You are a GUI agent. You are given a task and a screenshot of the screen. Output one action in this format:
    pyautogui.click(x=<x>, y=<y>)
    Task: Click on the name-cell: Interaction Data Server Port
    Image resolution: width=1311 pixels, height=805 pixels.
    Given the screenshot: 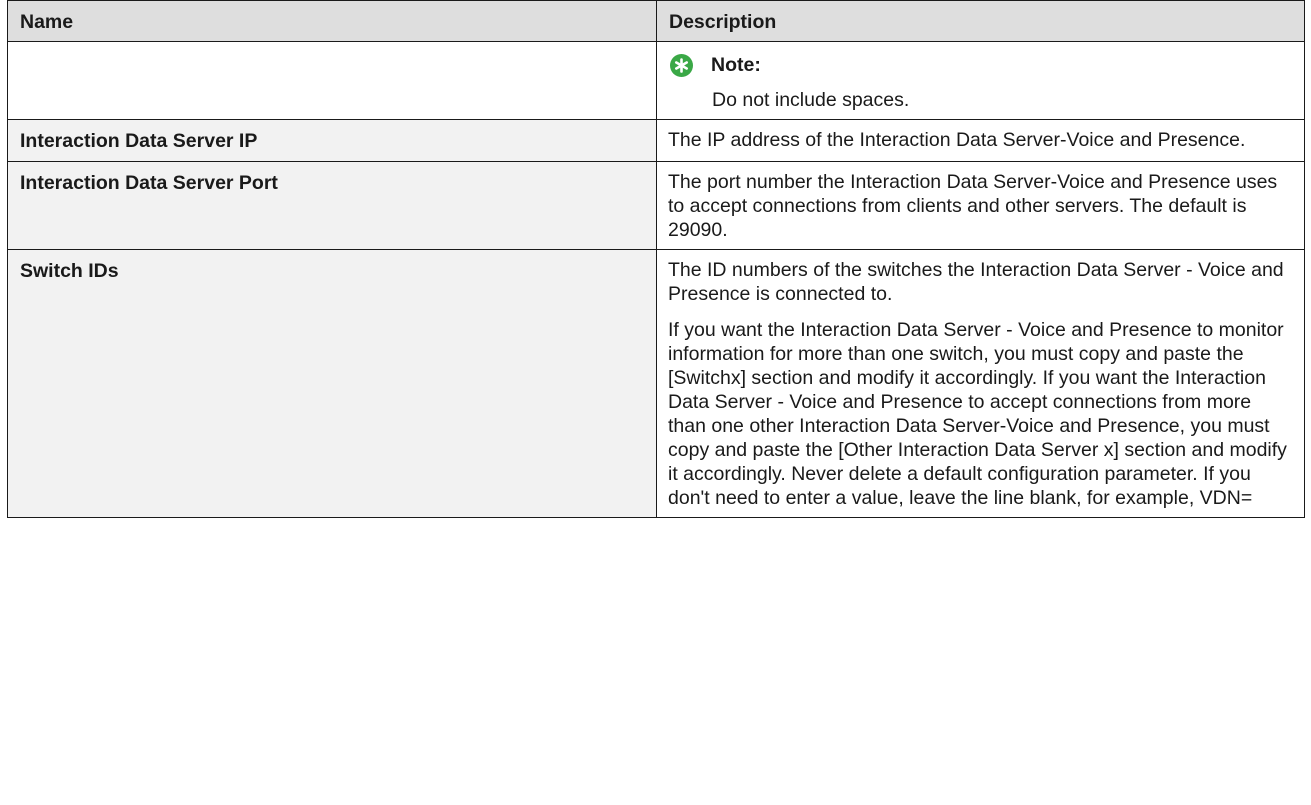 What is the action you would take?
    pyautogui.click(x=332, y=205)
    